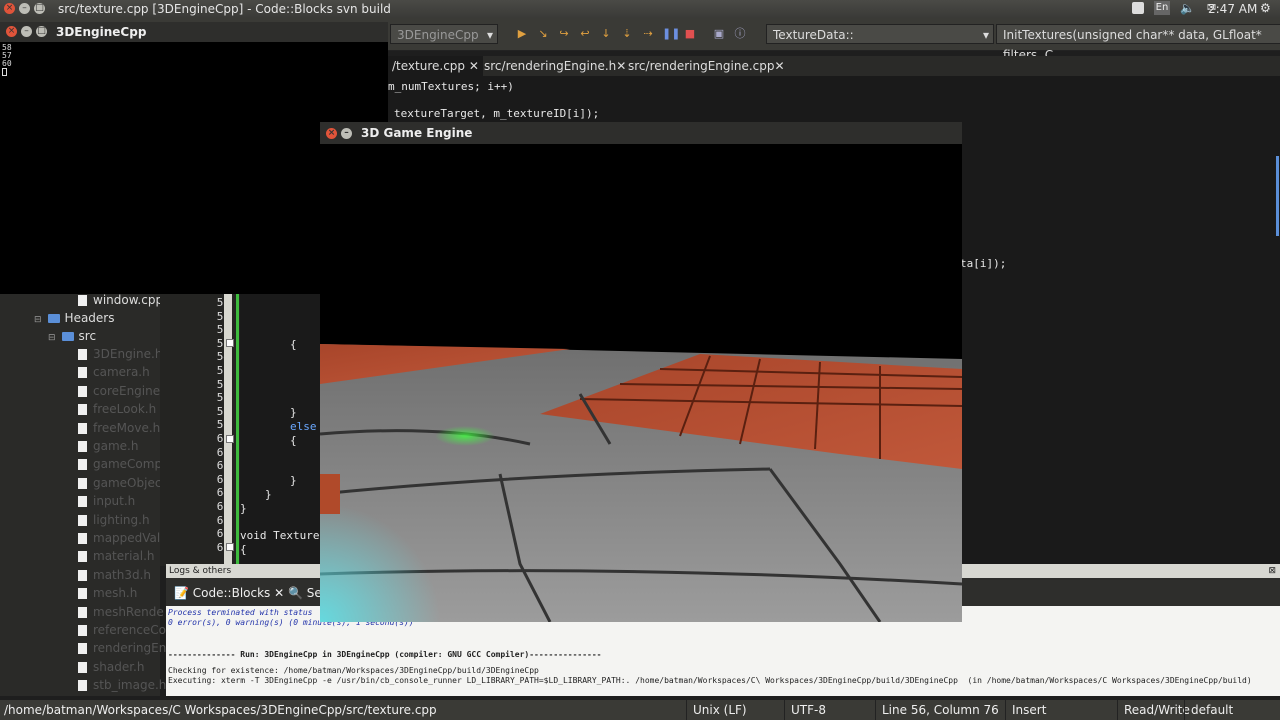 This screenshot has height=720, width=1280. I want to click on info-icon: ⓘ, so click(740, 34).